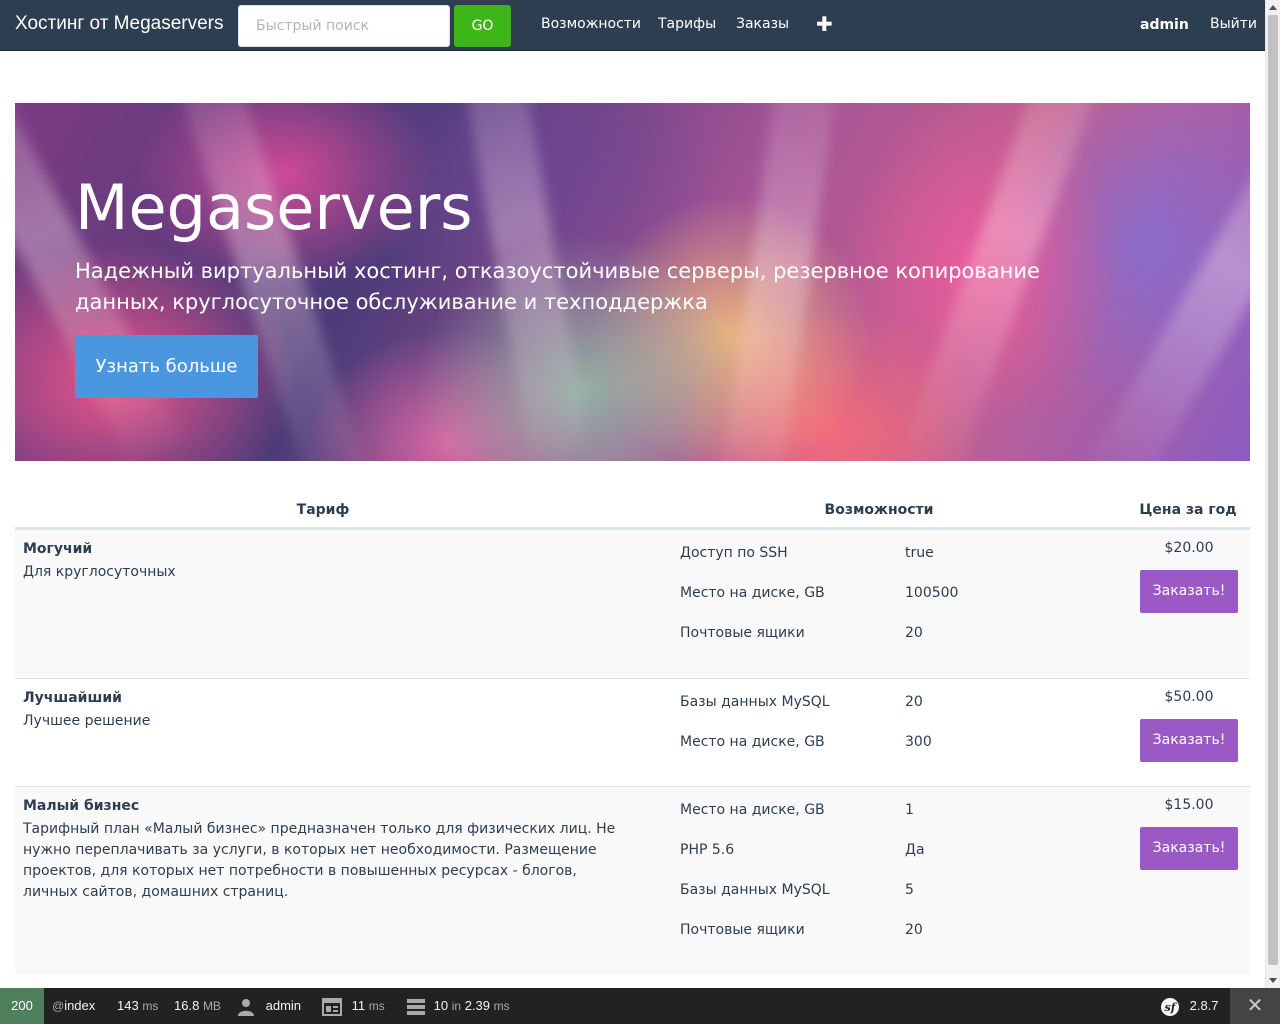 This screenshot has height=1024, width=1280. I want to click on learn-more-button: Узнать больше, so click(166, 366).